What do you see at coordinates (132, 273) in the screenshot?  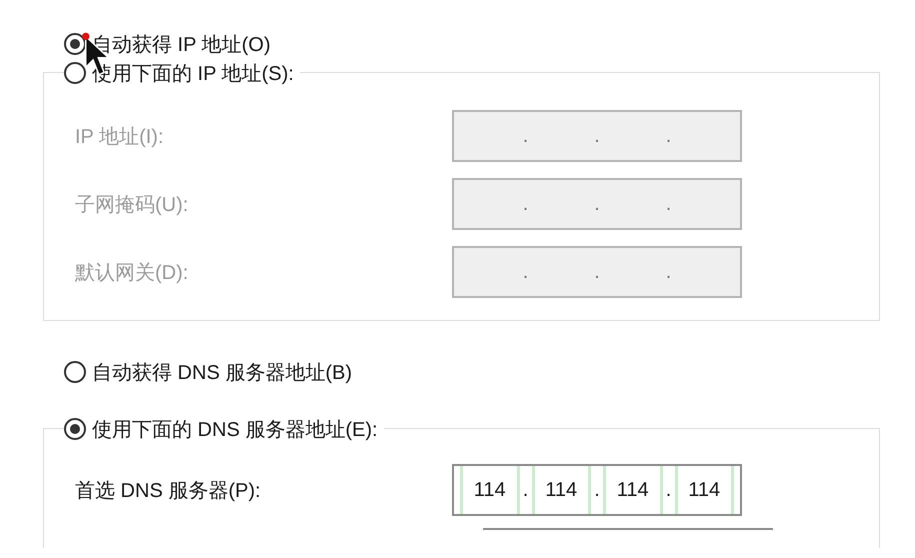 I see `field-label: 默认网关(D):` at bounding box center [132, 273].